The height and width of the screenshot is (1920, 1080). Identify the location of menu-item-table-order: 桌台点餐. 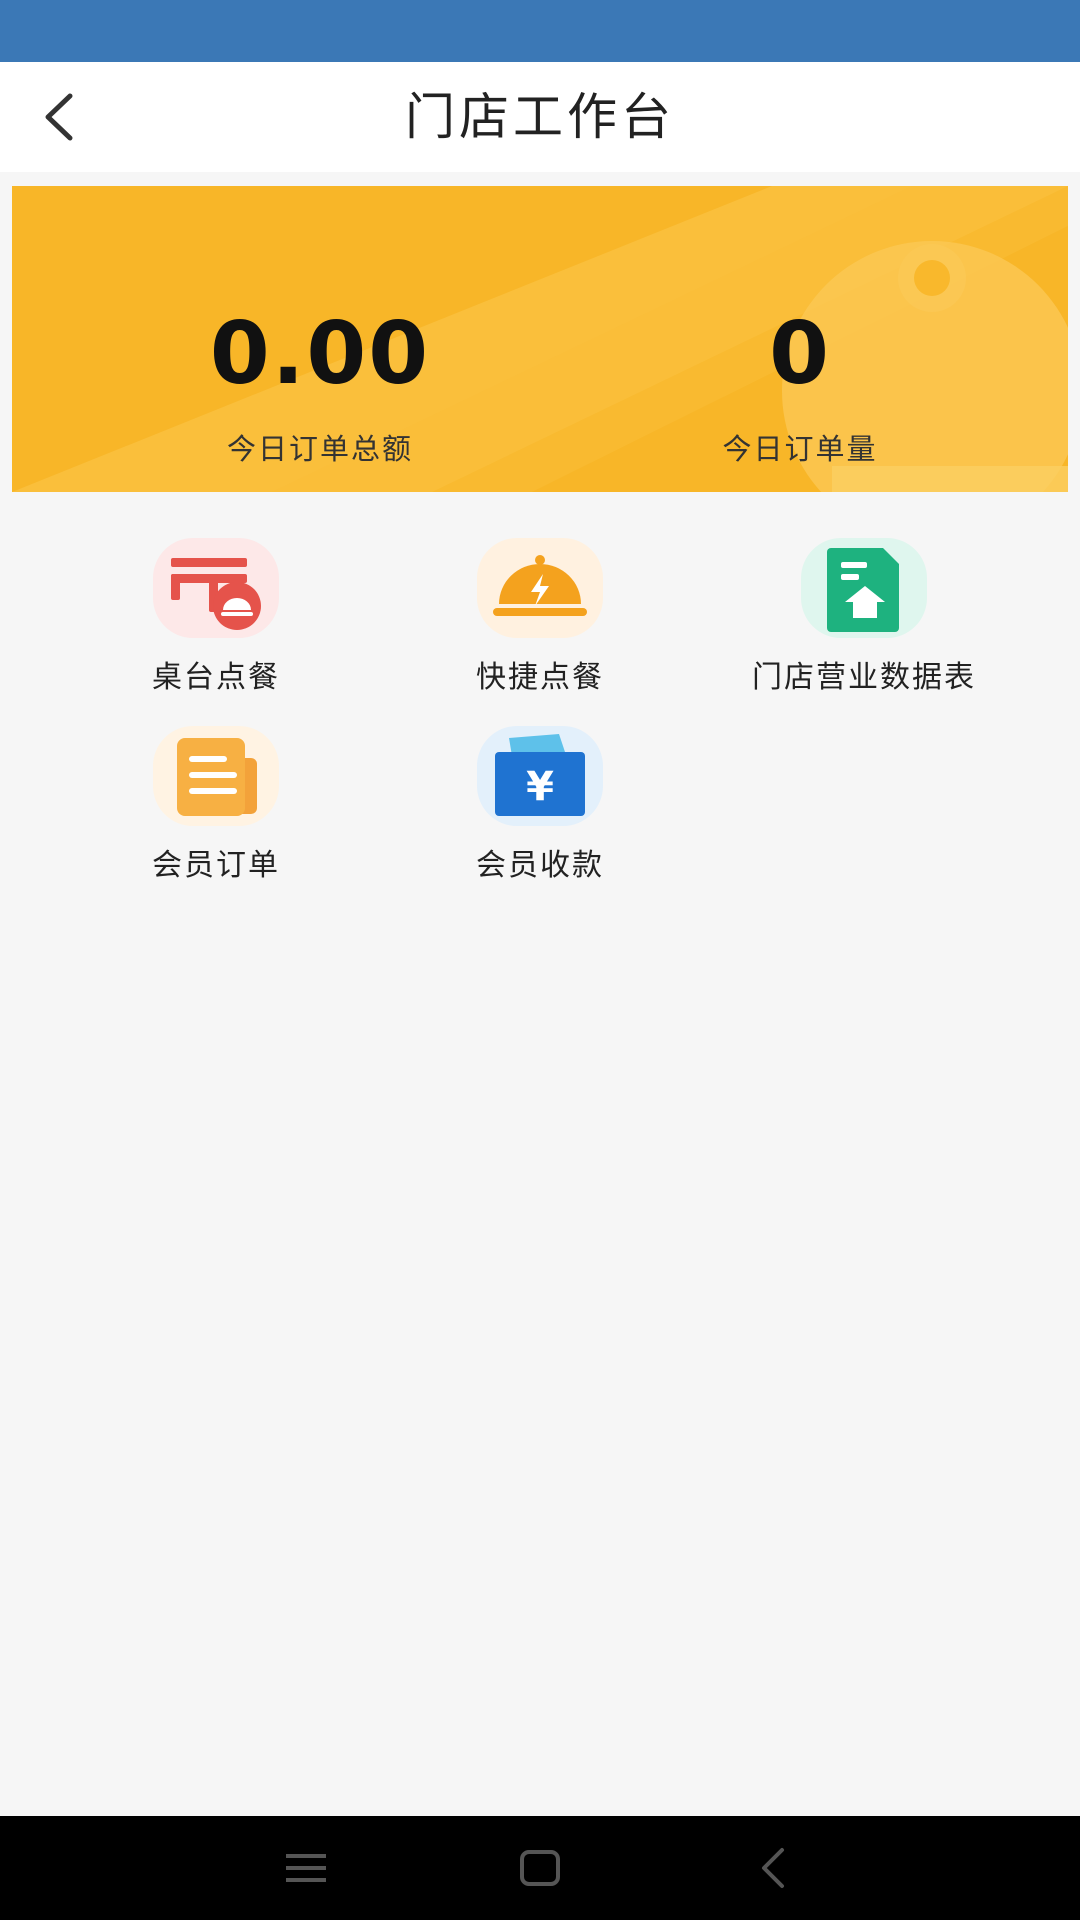
(216, 615).